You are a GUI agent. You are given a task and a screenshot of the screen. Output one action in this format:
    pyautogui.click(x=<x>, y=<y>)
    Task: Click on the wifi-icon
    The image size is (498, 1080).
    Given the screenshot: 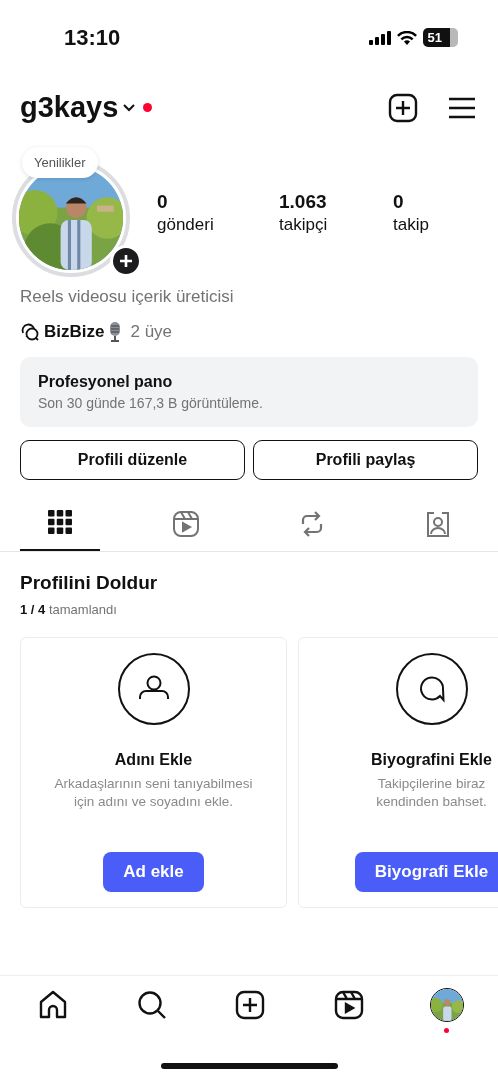 What is the action you would take?
    pyautogui.click(x=406, y=37)
    